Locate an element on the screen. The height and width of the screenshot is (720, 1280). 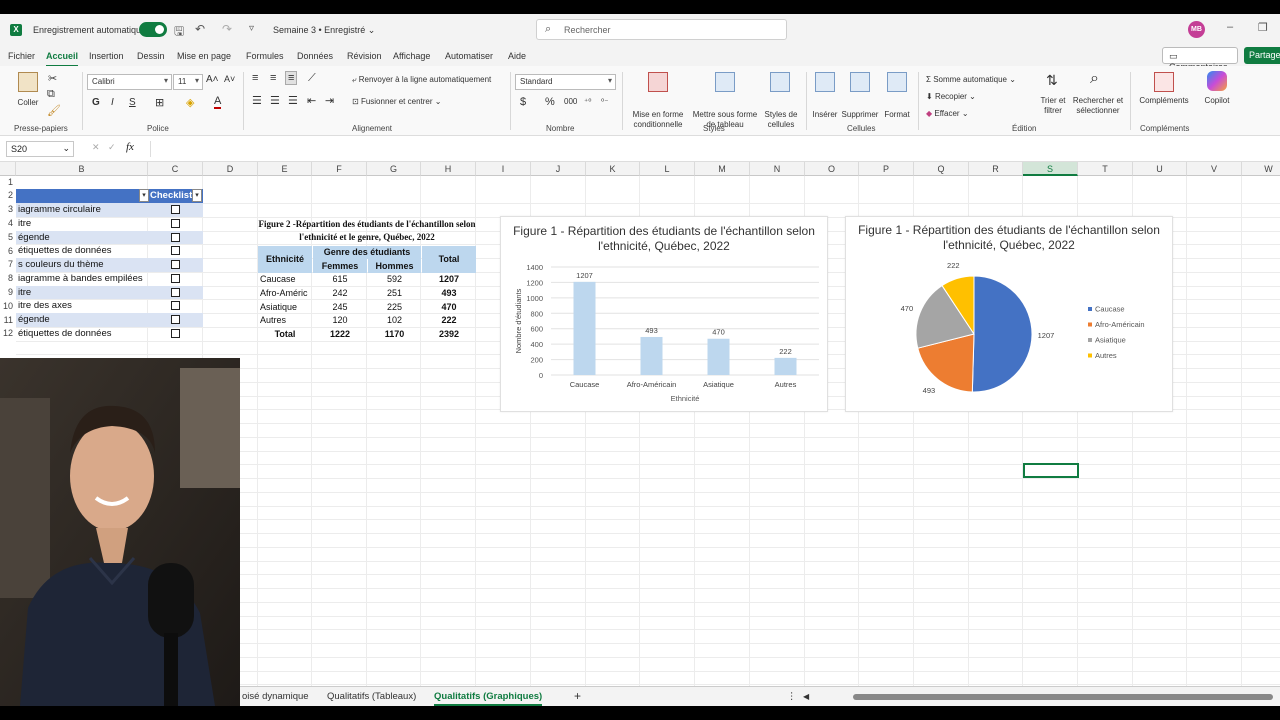
delete-cells-button: Supprimer is located at coordinates (860, 115).